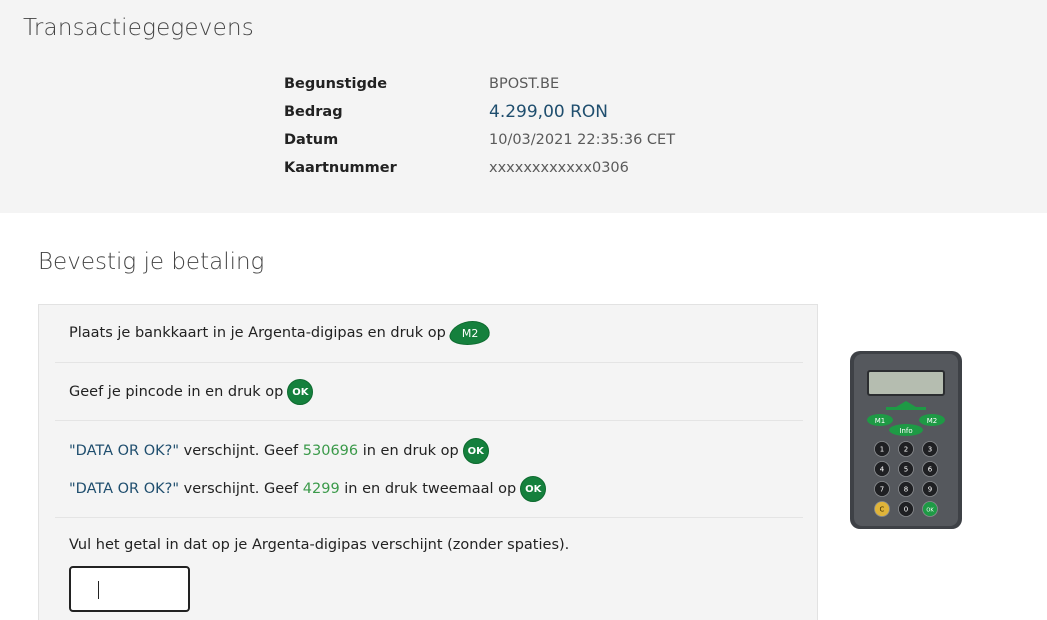 The image size is (1047, 620). Describe the element at coordinates (905, 431) in the screenshot. I see `svg-text: Info` at that location.